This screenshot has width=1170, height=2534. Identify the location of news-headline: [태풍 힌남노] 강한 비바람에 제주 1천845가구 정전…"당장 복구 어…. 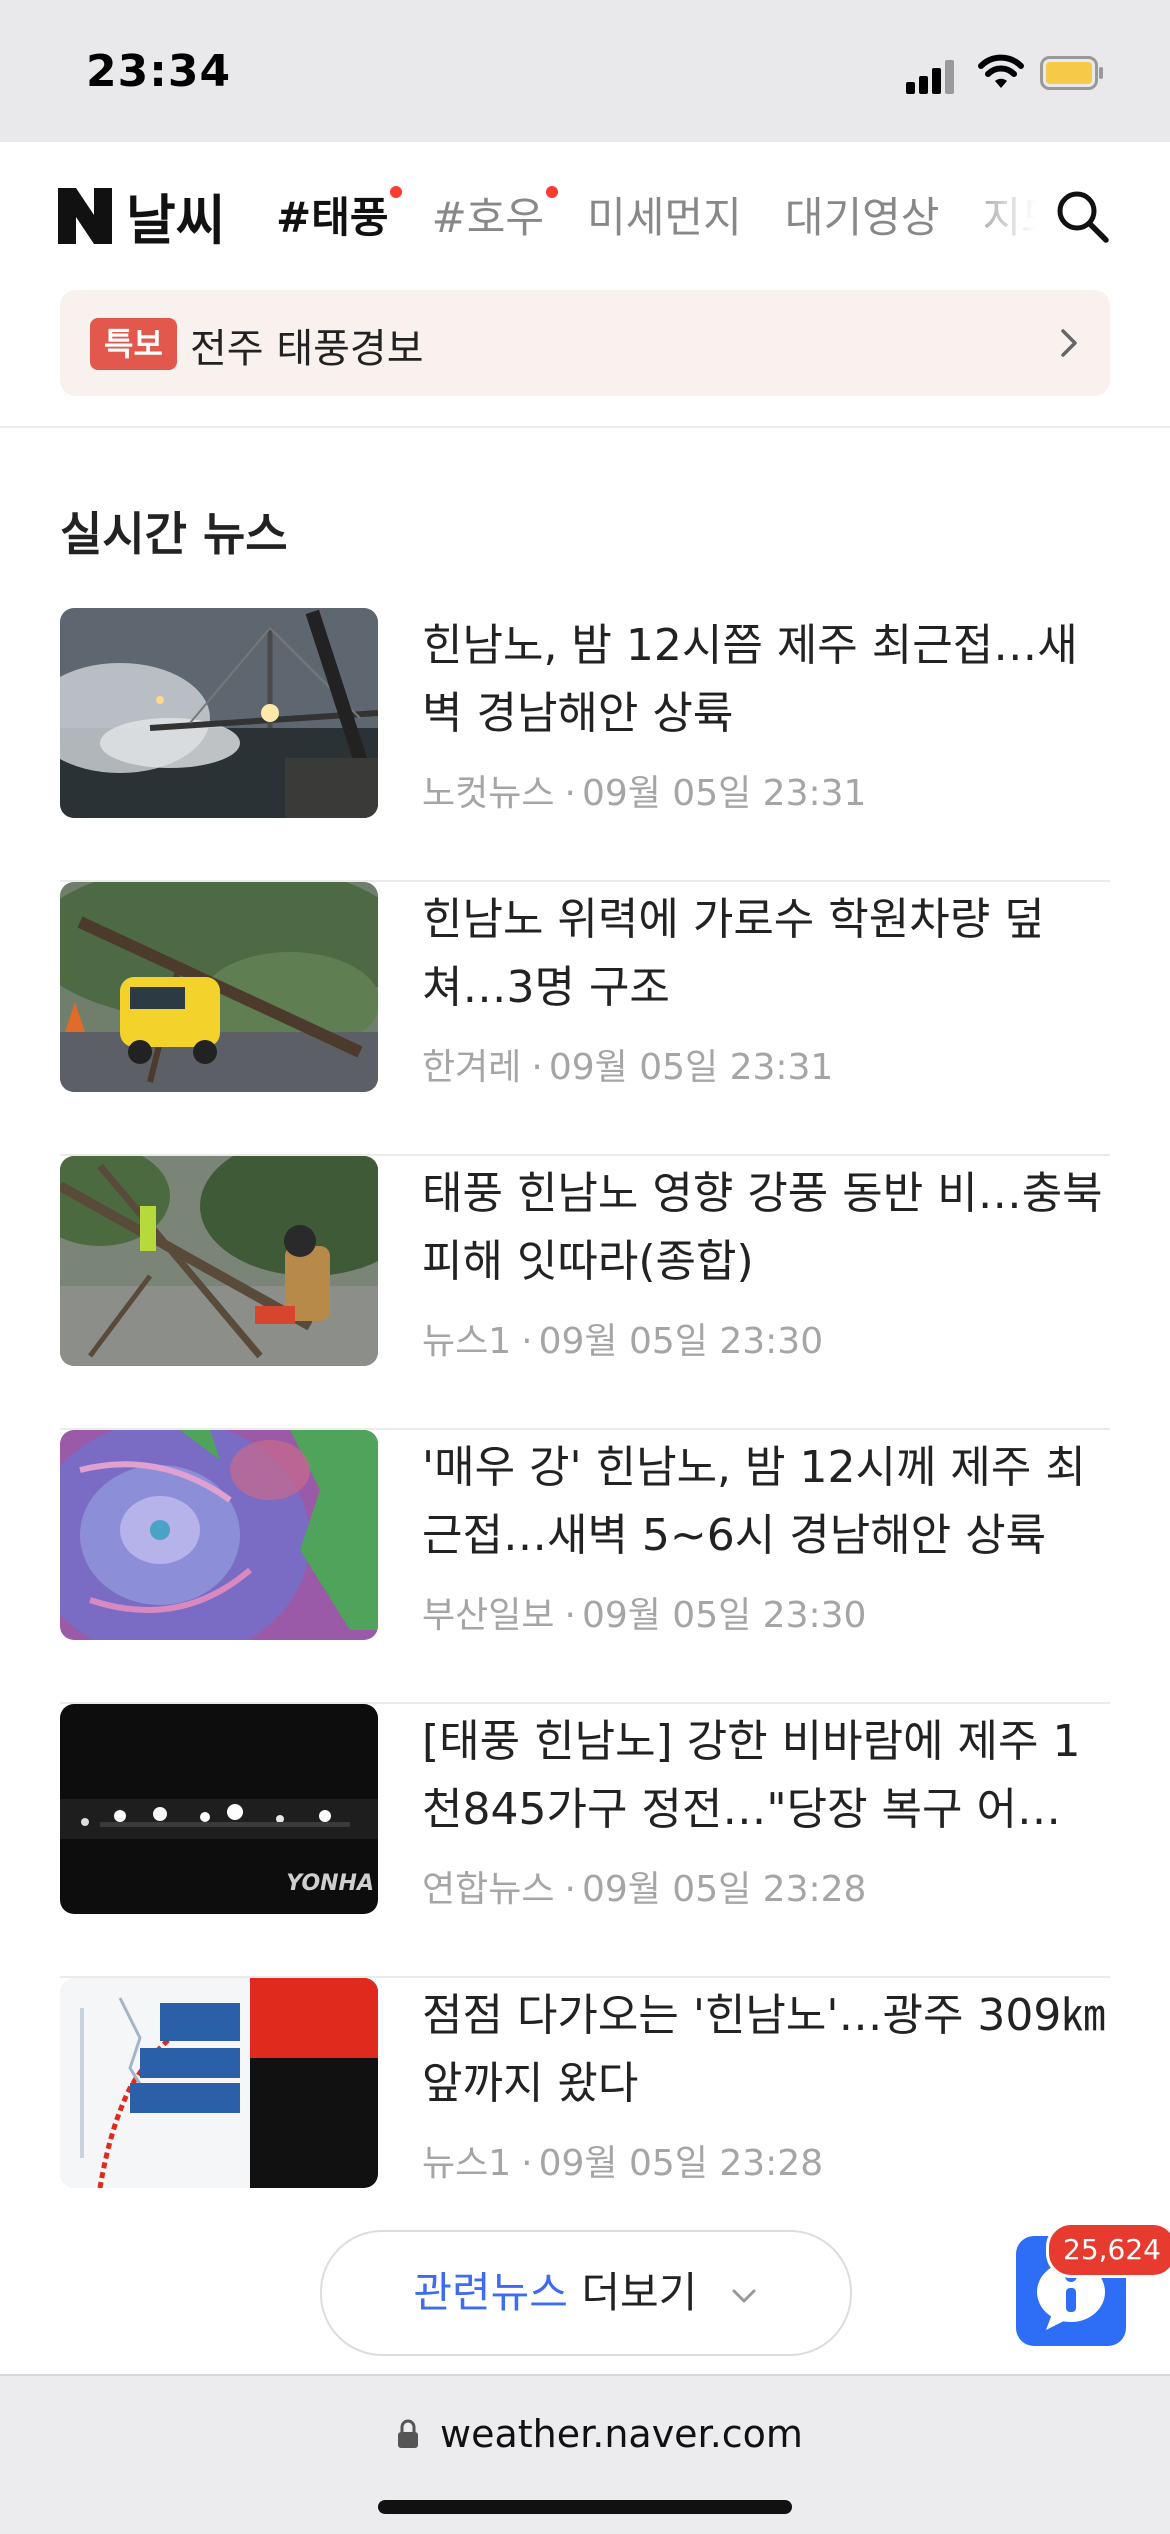
(767, 1776).